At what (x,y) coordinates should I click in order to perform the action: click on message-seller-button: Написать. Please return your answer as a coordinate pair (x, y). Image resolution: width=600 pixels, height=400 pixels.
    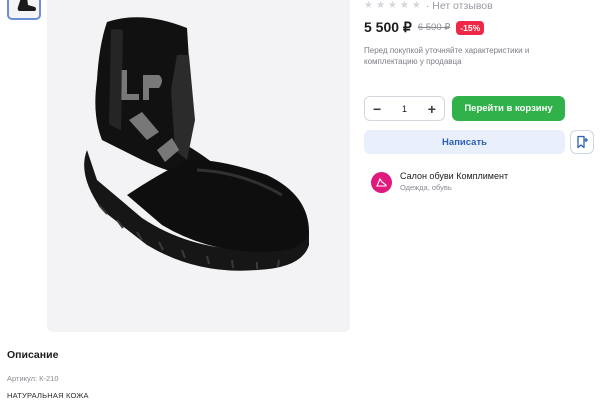
    Looking at the image, I should click on (464, 142).